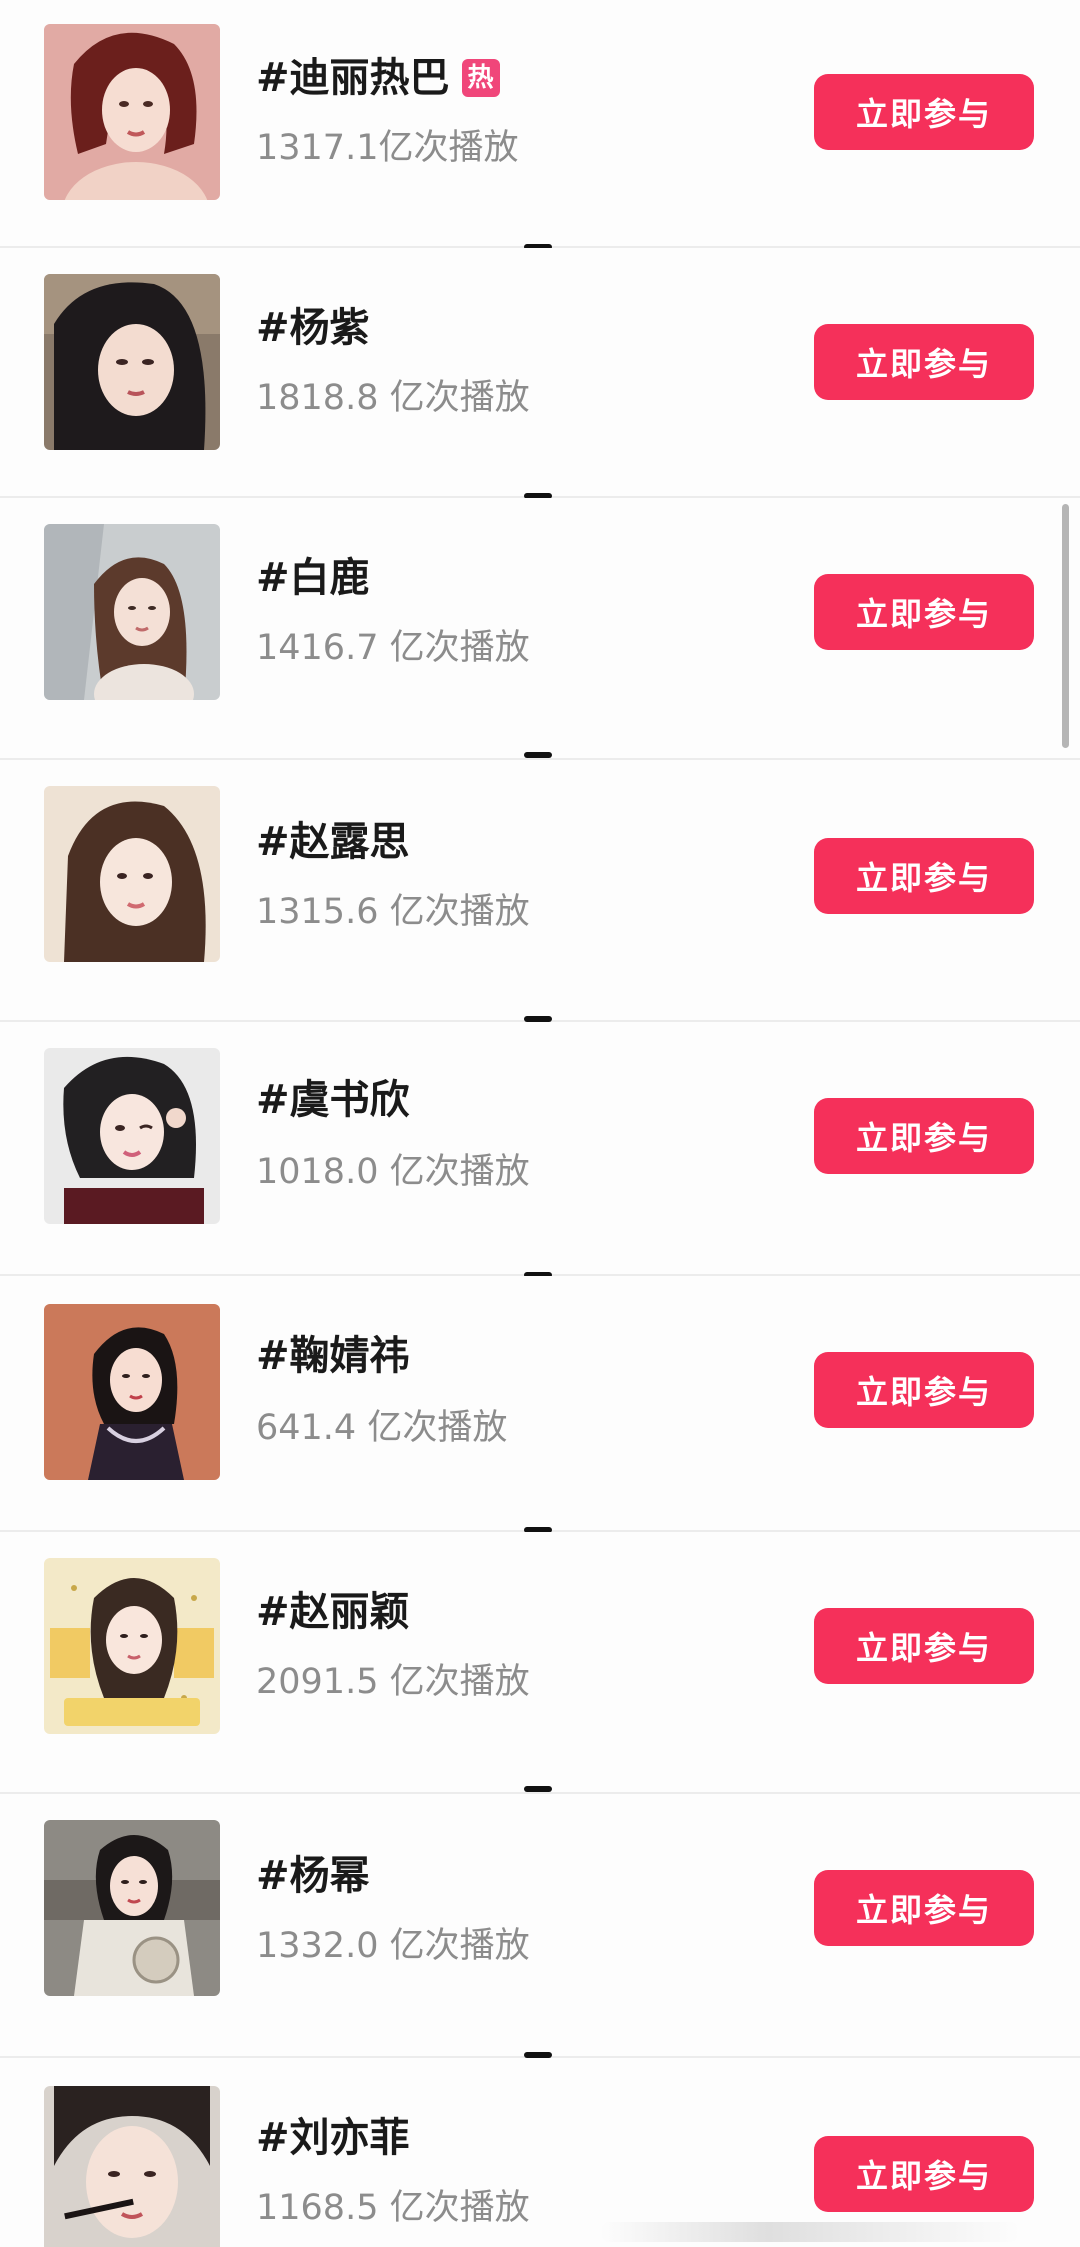 The width and height of the screenshot is (1080, 2247). Describe the element at coordinates (393, 1172) in the screenshot. I see `play-count: 1018.0 亿次播放` at that location.